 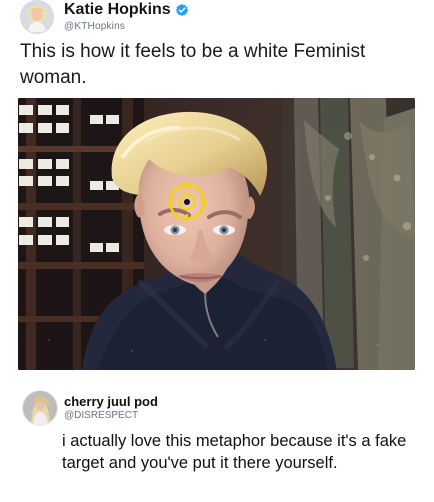 I want to click on reply-author: cherry juul pod @DISRESPECT, so click(x=111, y=408).